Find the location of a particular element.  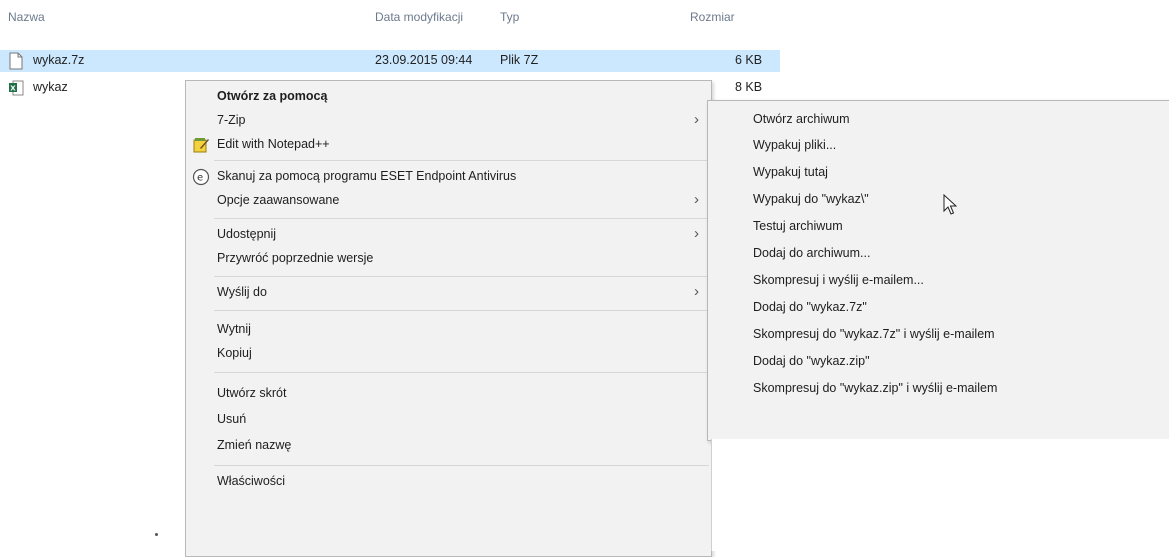

file-type: Plik 7Z is located at coordinates (519, 60).